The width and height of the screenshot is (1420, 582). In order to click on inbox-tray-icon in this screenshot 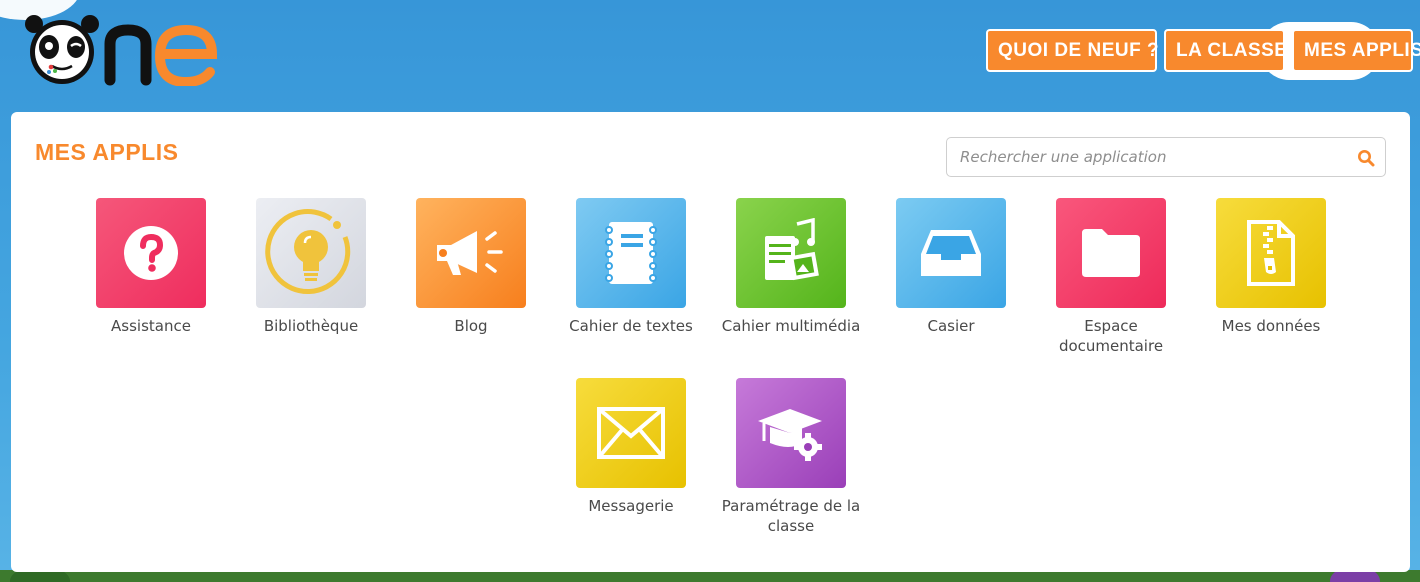, I will do `click(951, 253)`.